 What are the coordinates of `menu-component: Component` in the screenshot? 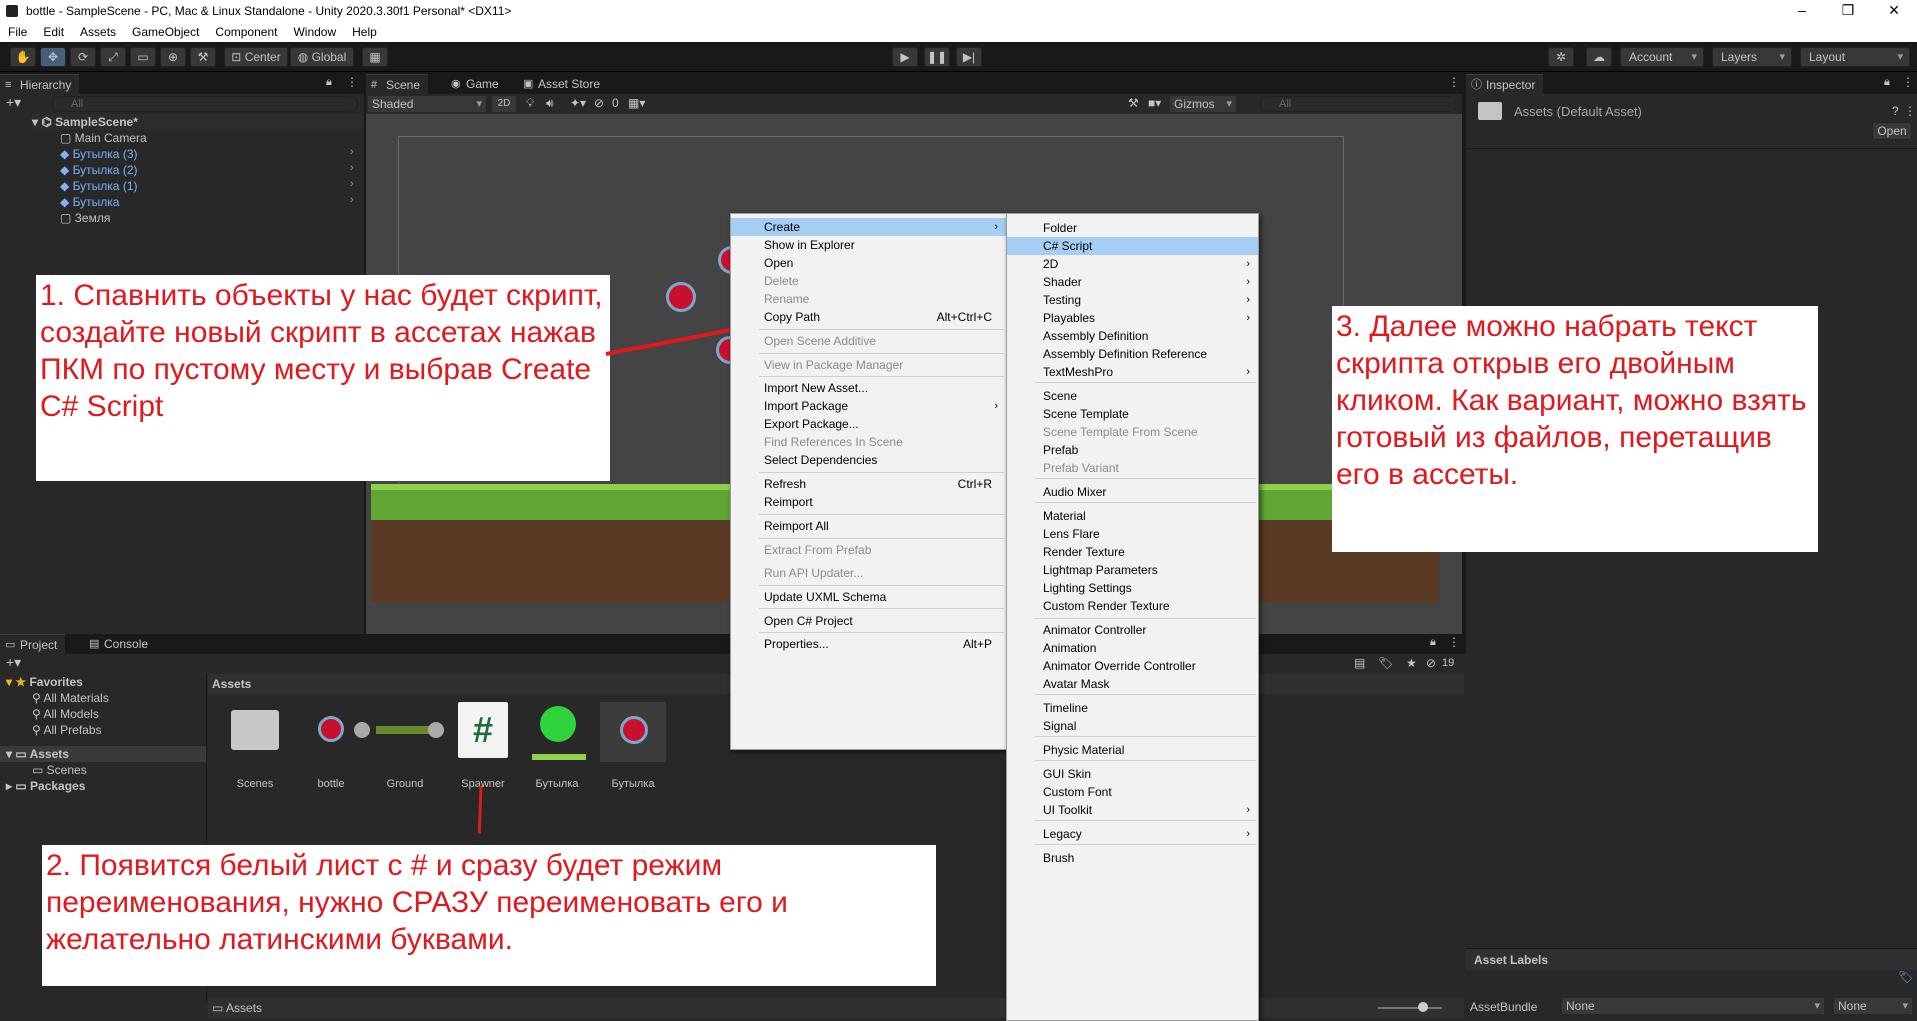 It's located at (246, 32).